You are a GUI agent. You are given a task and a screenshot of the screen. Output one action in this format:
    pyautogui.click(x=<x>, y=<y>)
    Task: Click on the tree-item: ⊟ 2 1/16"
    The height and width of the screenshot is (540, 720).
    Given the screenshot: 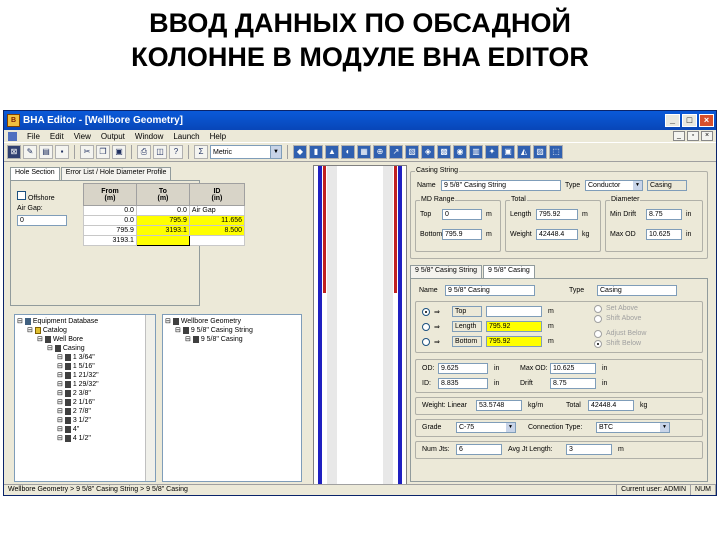 What is the action you would take?
    pyautogui.click(x=85, y=402)
    